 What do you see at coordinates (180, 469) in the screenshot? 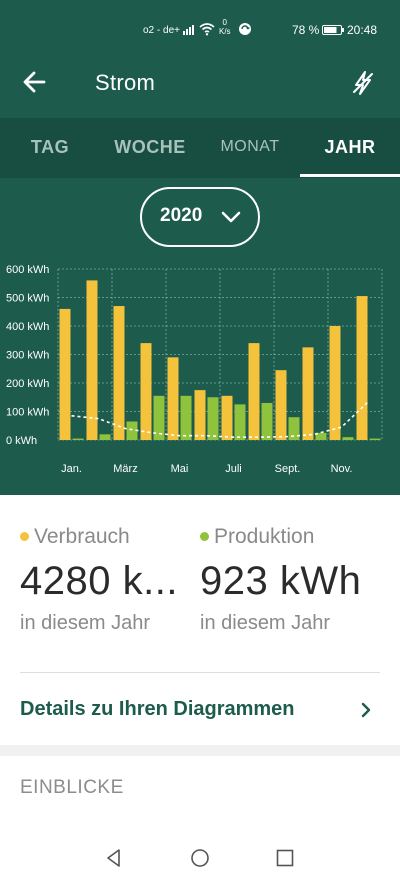
I see `x-tick-label: Mai` at bounding box center [180, 469].